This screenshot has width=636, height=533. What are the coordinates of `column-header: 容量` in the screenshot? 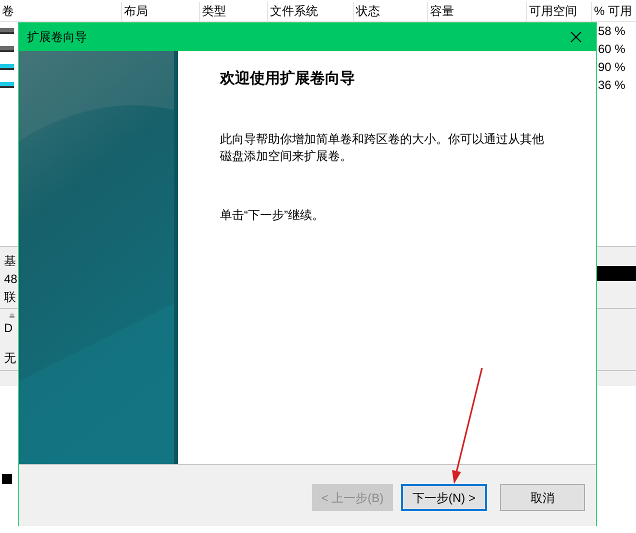 It's located at (477, 11).